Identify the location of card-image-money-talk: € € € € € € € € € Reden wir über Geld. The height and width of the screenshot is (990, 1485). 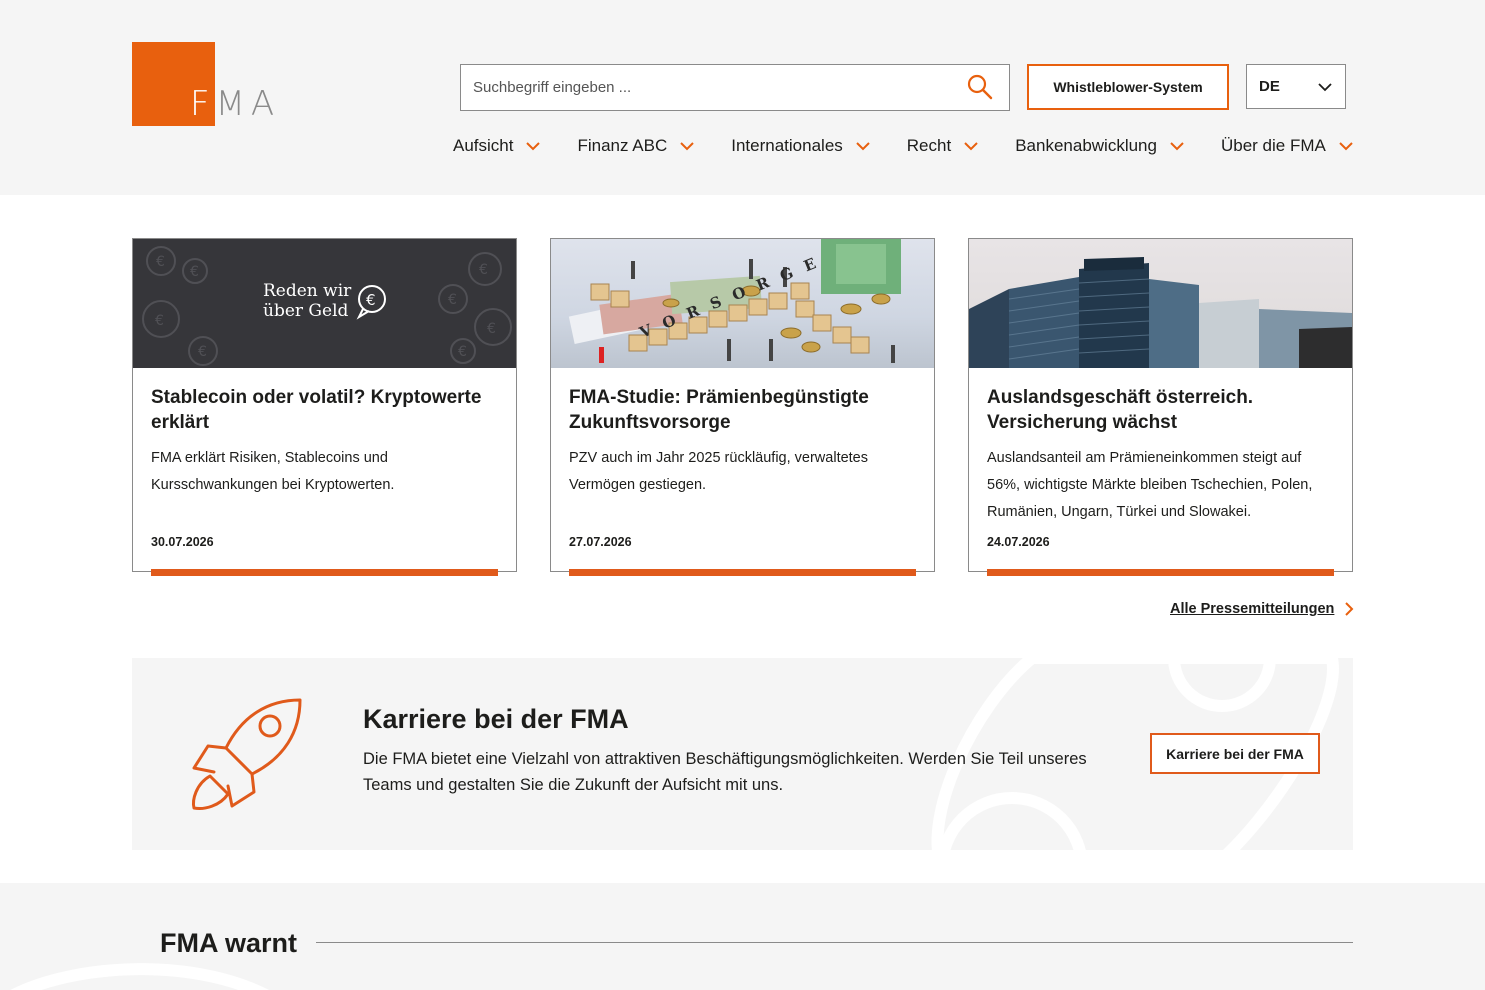
(324, 303).